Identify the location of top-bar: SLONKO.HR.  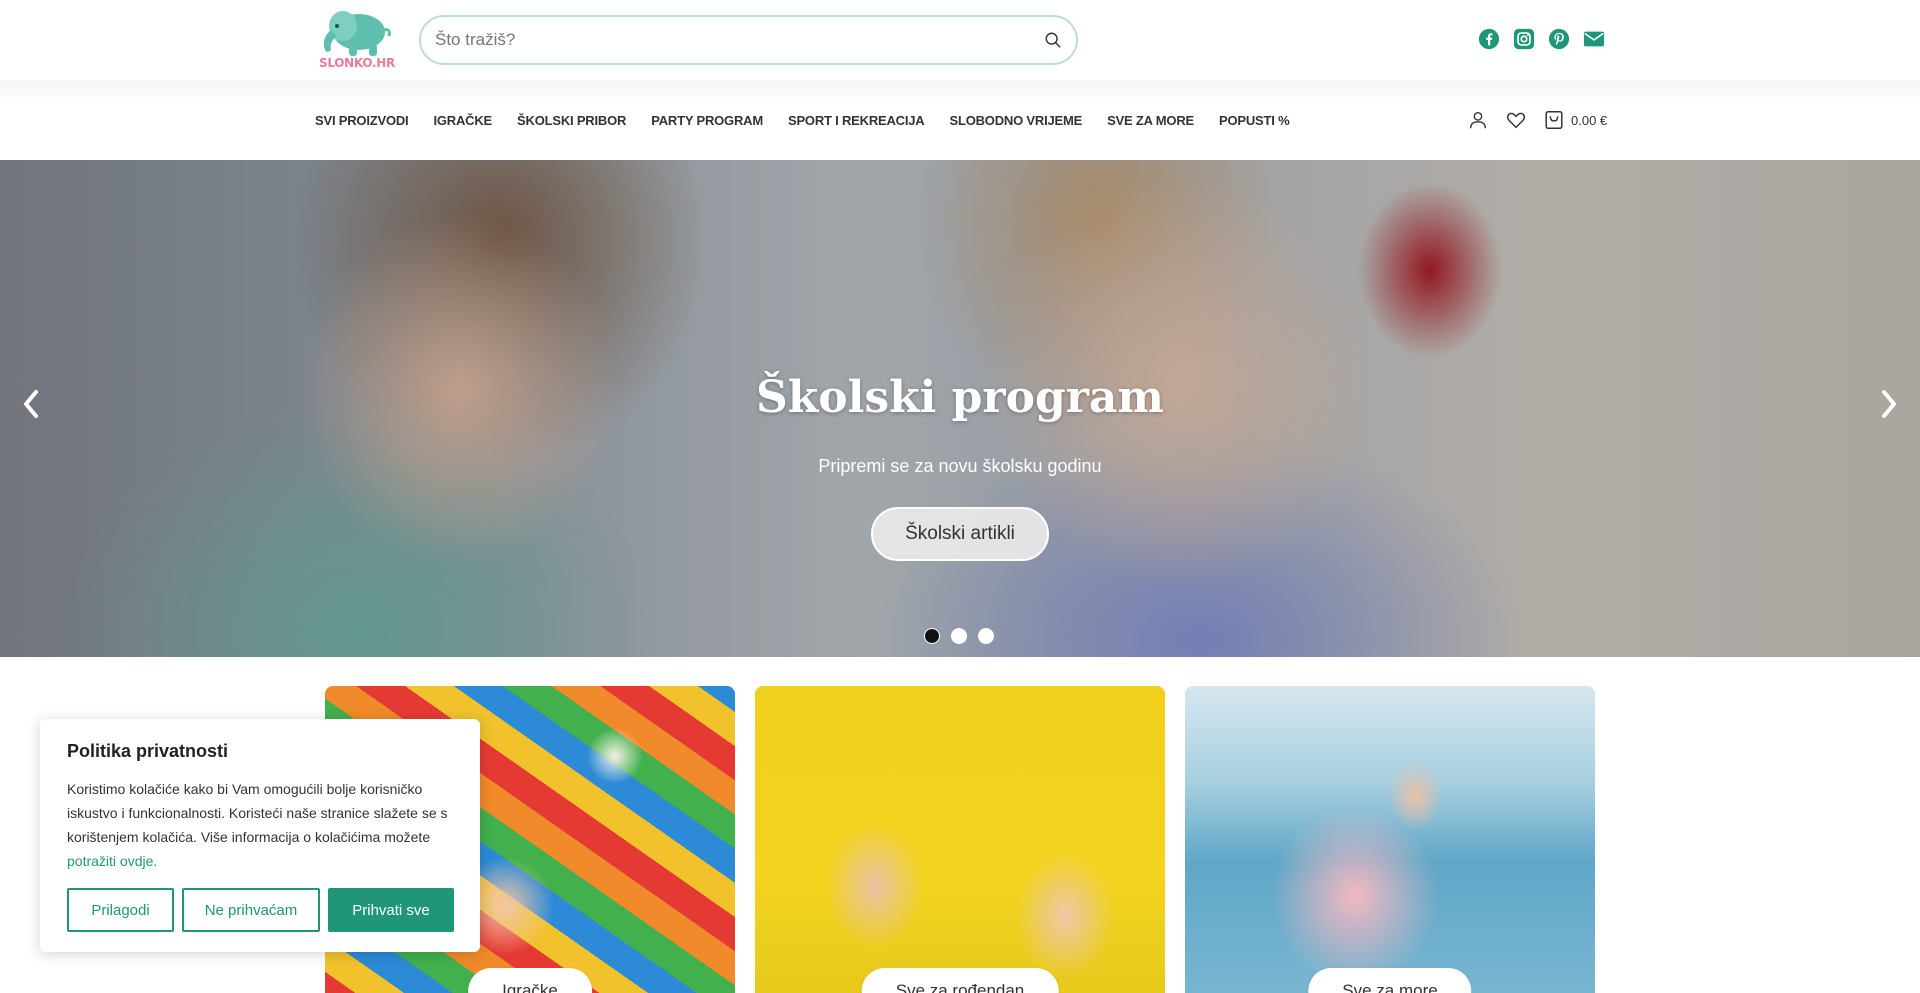
(960, 40).